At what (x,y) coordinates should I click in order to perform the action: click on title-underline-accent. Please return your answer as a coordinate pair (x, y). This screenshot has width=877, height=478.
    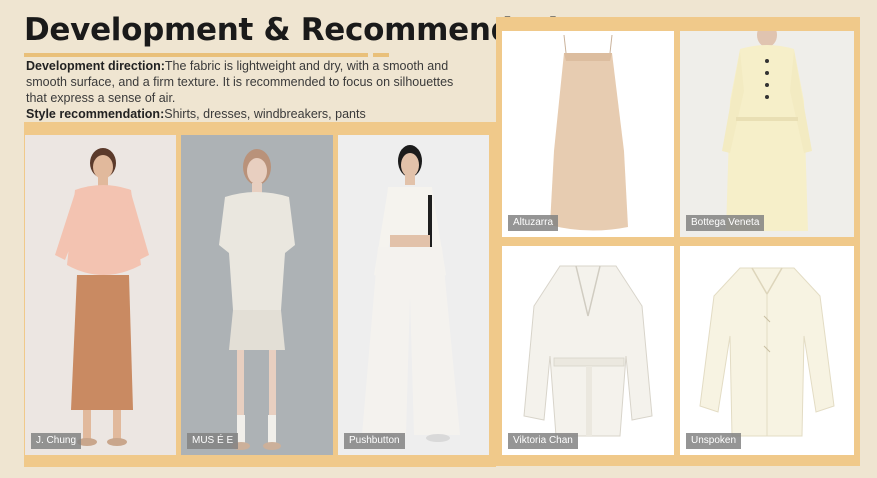
    Looking at the image, I should click on (381, 55).